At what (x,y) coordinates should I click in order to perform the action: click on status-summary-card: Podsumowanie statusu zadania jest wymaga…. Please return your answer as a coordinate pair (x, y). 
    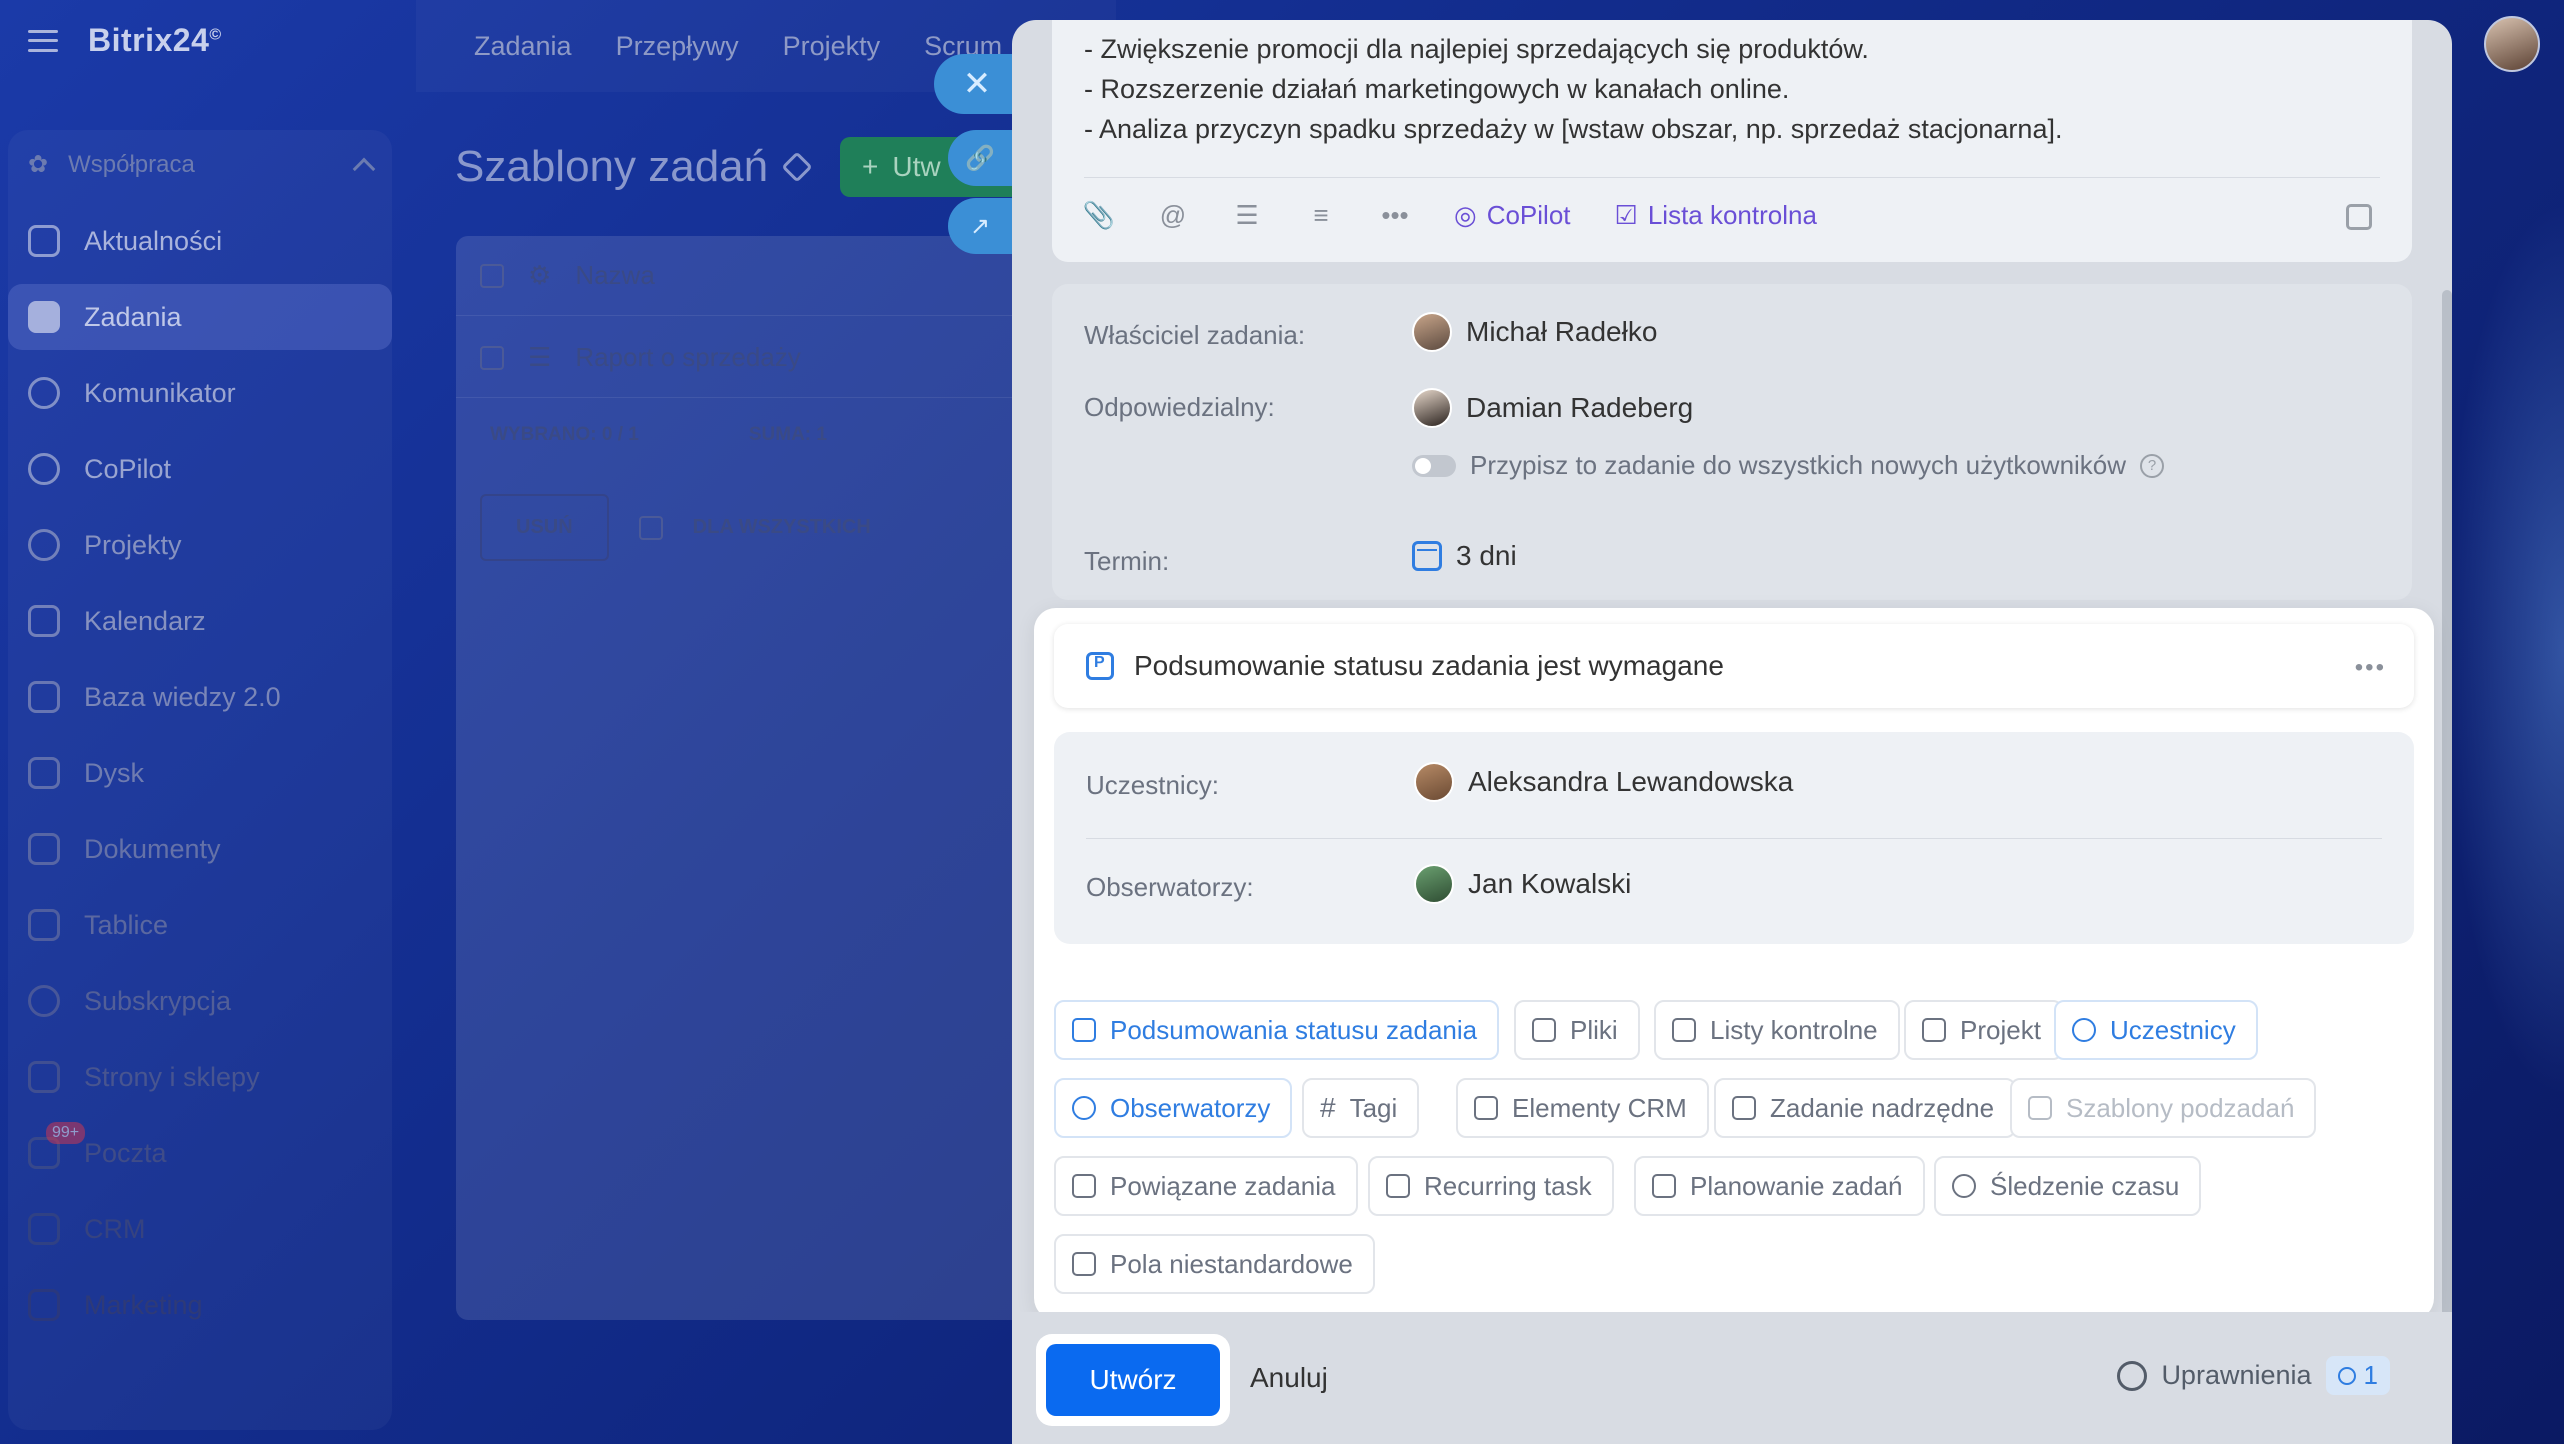
    Looking at the image, I should click on (1734, 666).